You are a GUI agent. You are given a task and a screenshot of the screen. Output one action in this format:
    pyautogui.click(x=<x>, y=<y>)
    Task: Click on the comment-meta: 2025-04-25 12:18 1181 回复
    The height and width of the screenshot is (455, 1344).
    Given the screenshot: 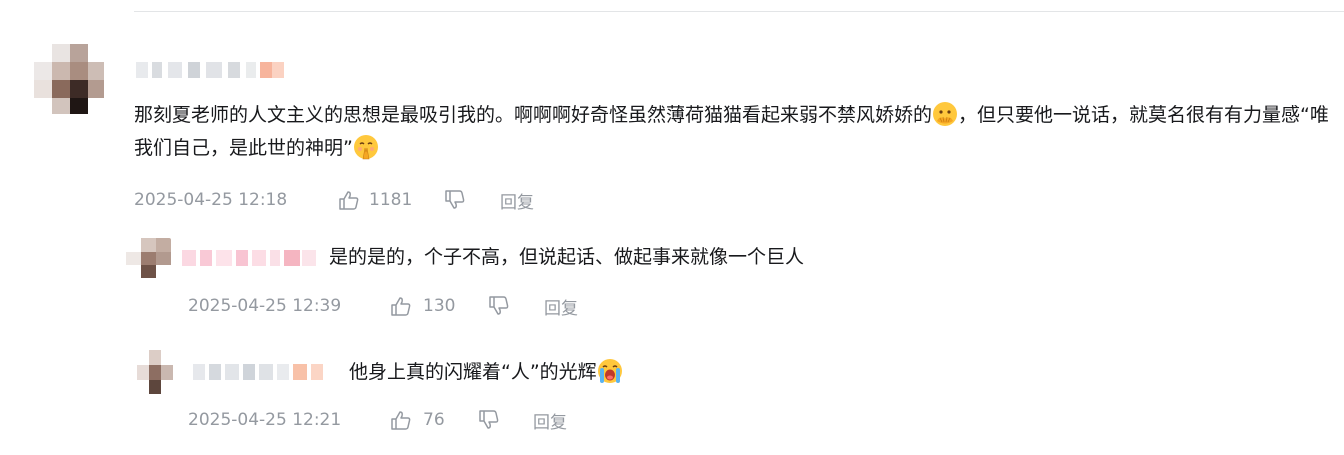 What is the action you would take?
    pyautogui.click(x=384, y=201)
    